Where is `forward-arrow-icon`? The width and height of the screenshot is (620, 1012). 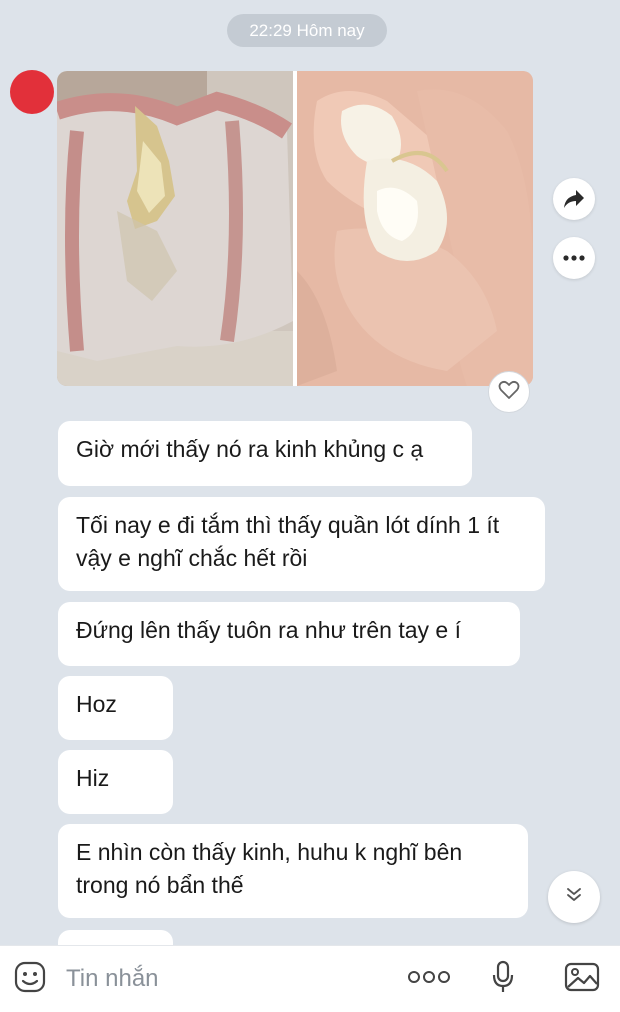 forward-arrow-icon is located at coordinates (574, 199).